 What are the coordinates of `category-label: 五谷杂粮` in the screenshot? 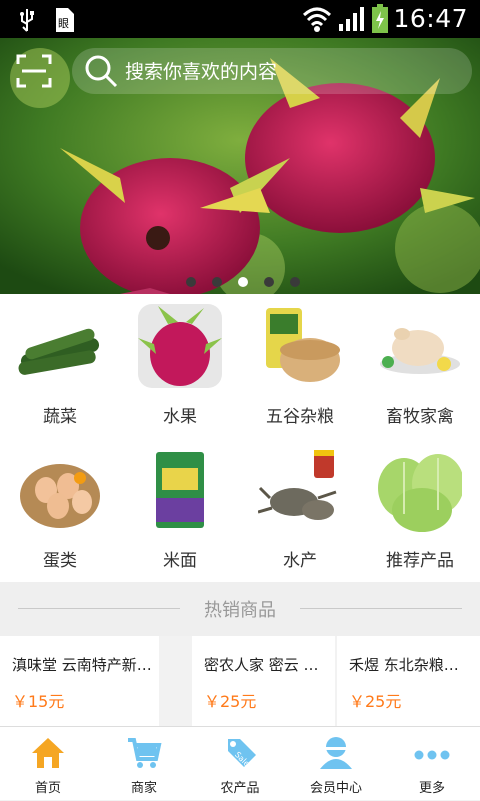 It's located at (300, 417).